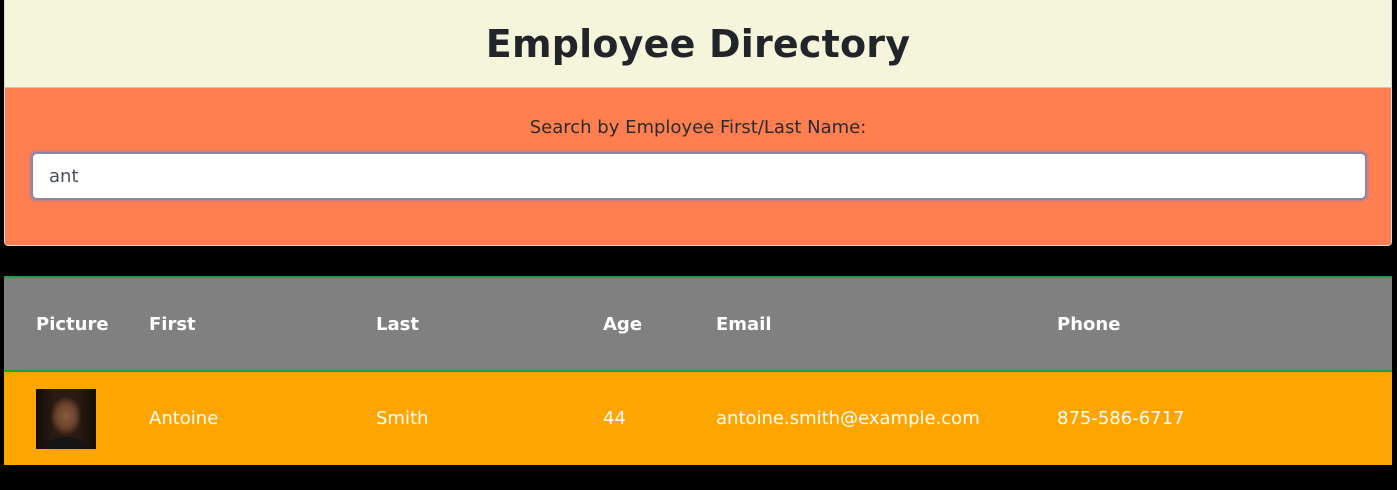 This screenshot has height=490, width=1397. What do you see at coordinates (402, 418) in the screenshot?
I see `cell-last: Smith` at bounding box center [402, 418].